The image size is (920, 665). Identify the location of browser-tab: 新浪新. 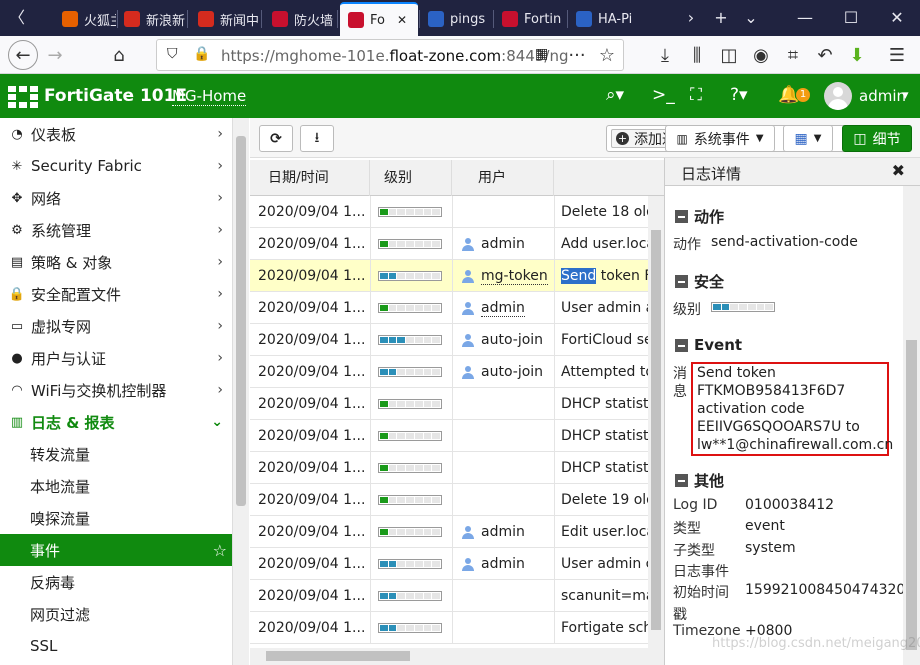
(151, 19).